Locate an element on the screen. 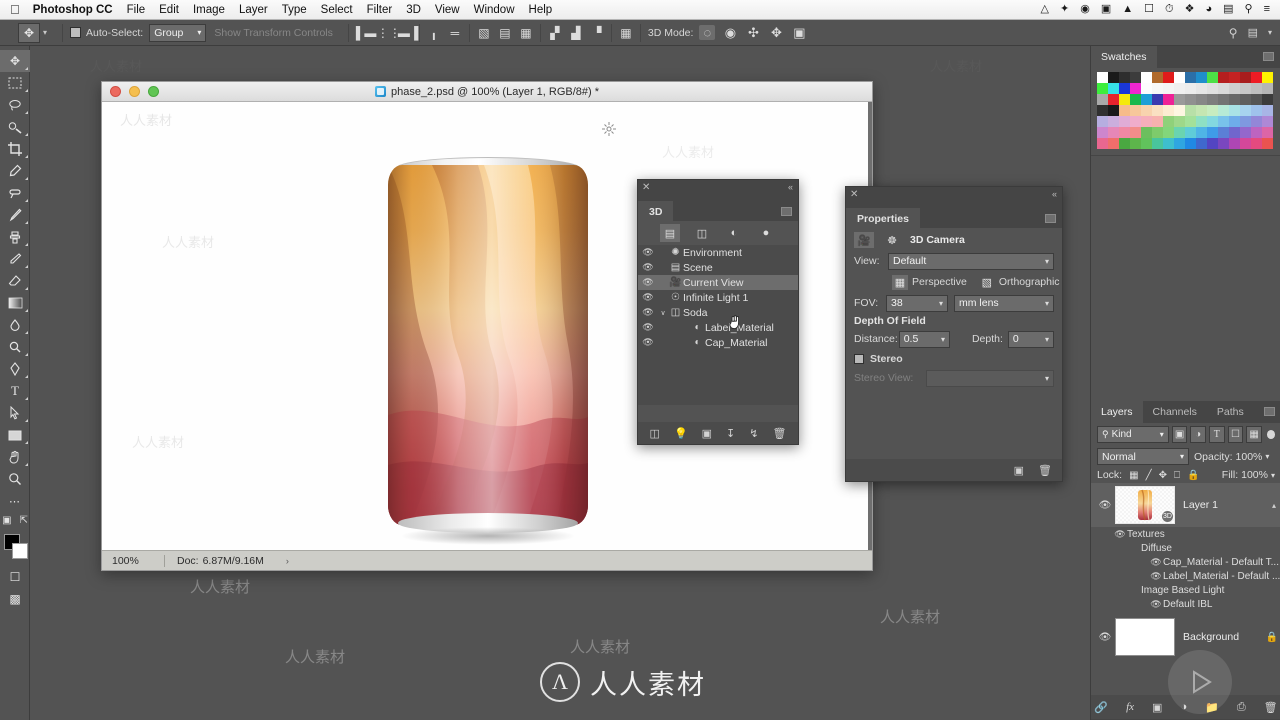 This screenshot has height=720, width=1280. lock-transparent-pixels-icon: ▦ is located at coordinates (1133, 475).